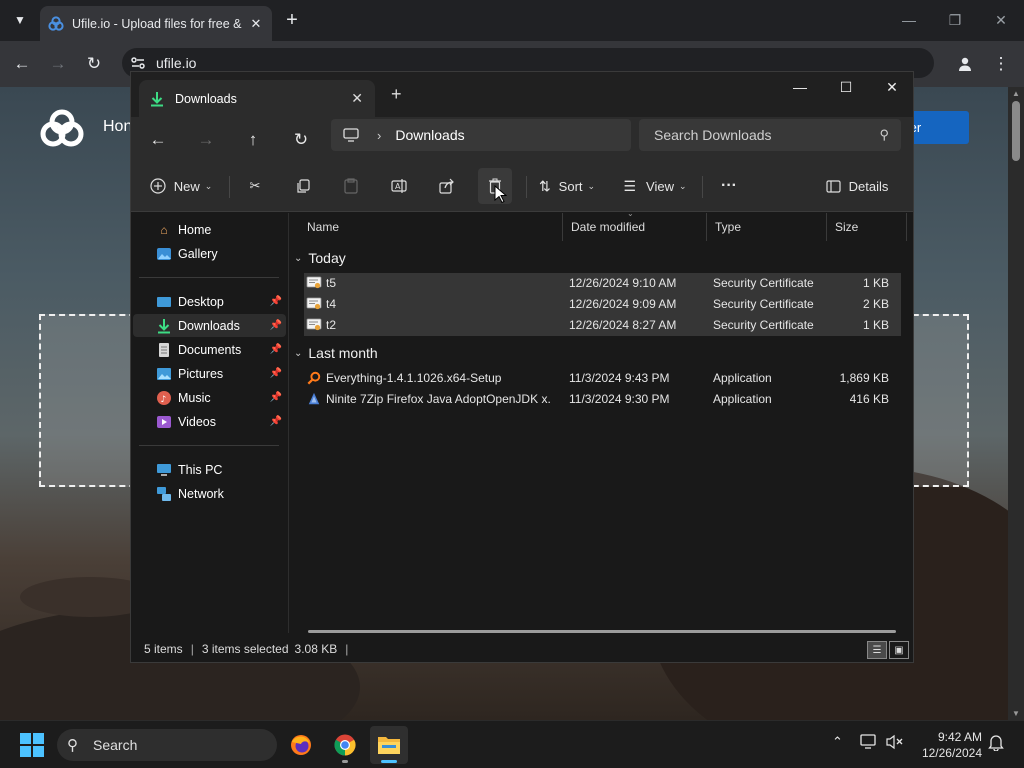 The width and height of the screenshot is (1024, 768). What do you see at coordinates (314, 398) in the screenshot?
I see `ninite-installer-icon` at bounding box center [314, 398].